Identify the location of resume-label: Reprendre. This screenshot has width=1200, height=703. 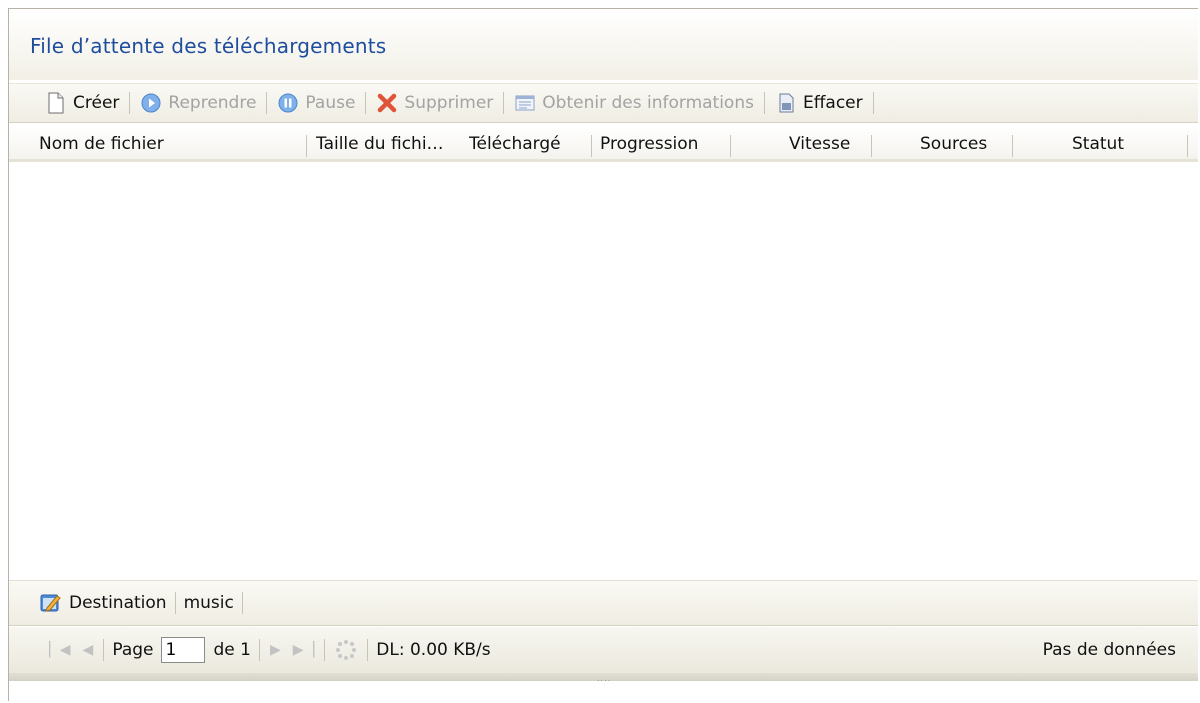
(212, 103).